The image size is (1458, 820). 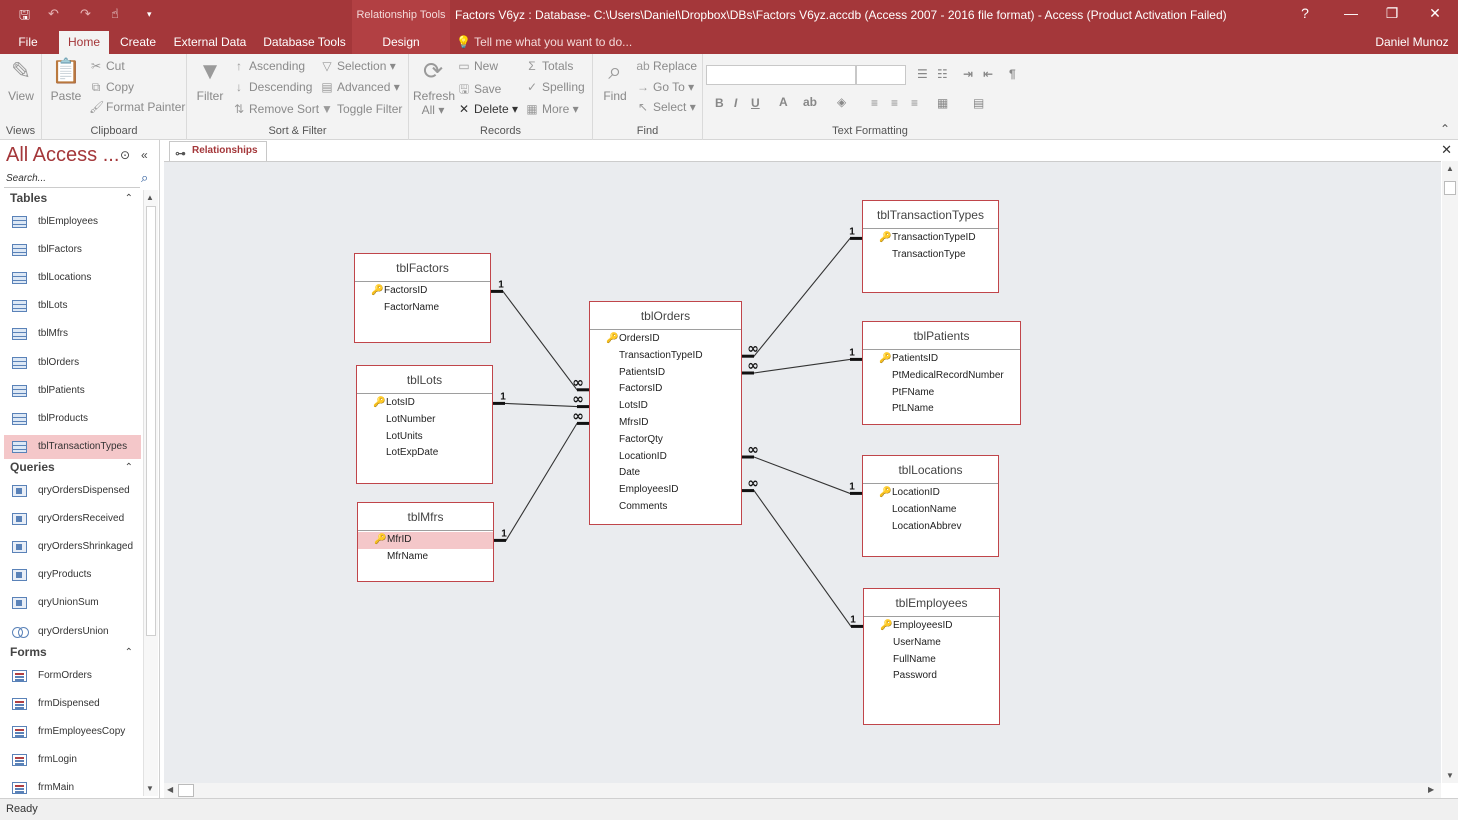 What do you see at coordinates (144, 155) in the screenshot?
I see `collapse-pane-icon: «` at bounding box center [144, 155].